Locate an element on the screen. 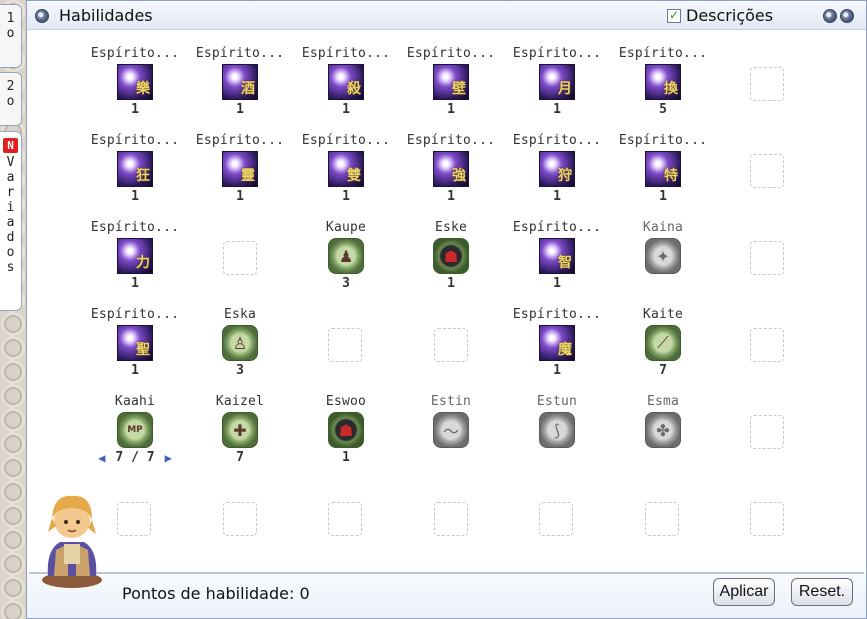 The height and width of the screenshot is (619, 867). spirit-skill-icon: 樂 is located at coordinates (135, 82).